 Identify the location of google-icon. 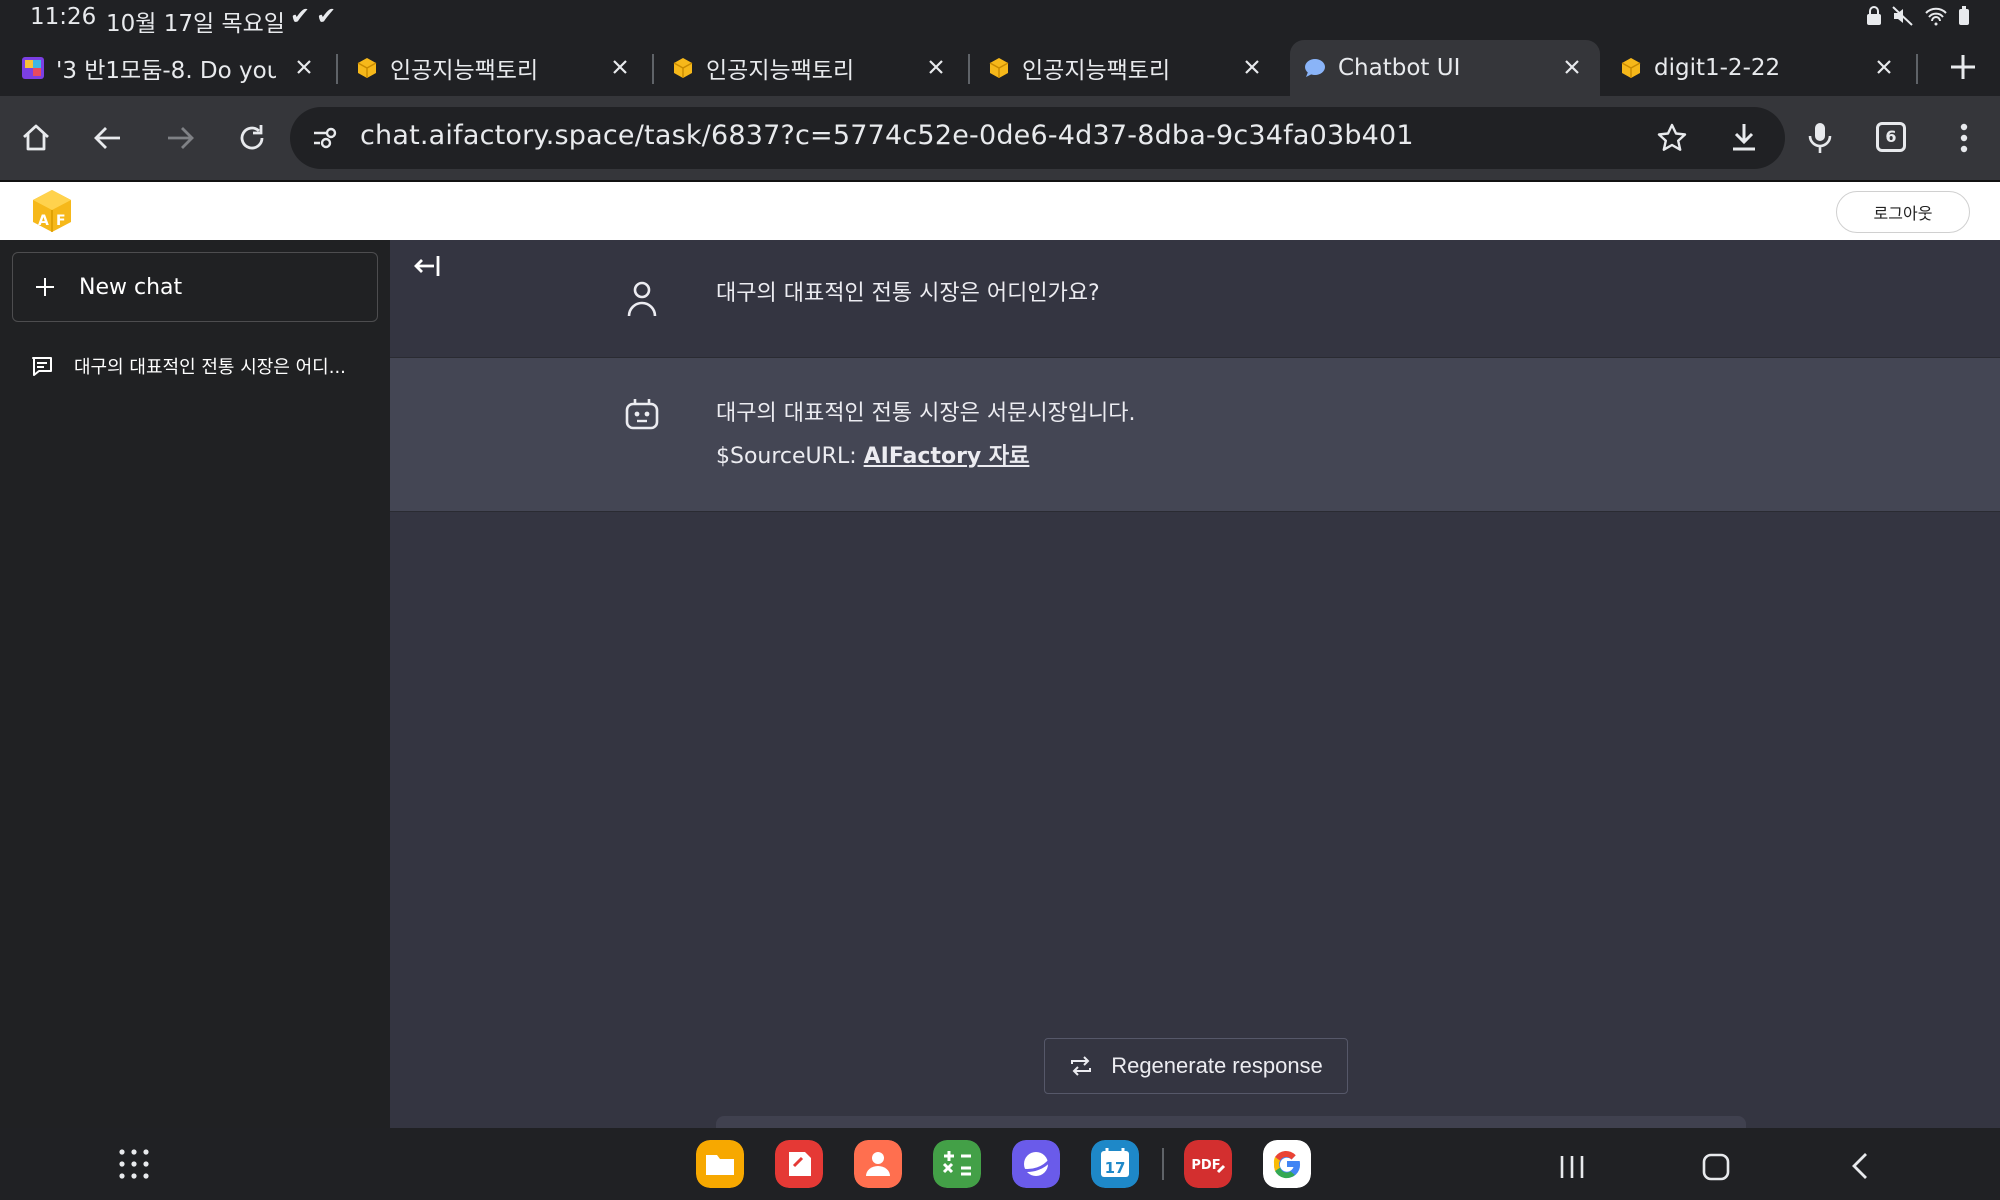
(1287, 1164).